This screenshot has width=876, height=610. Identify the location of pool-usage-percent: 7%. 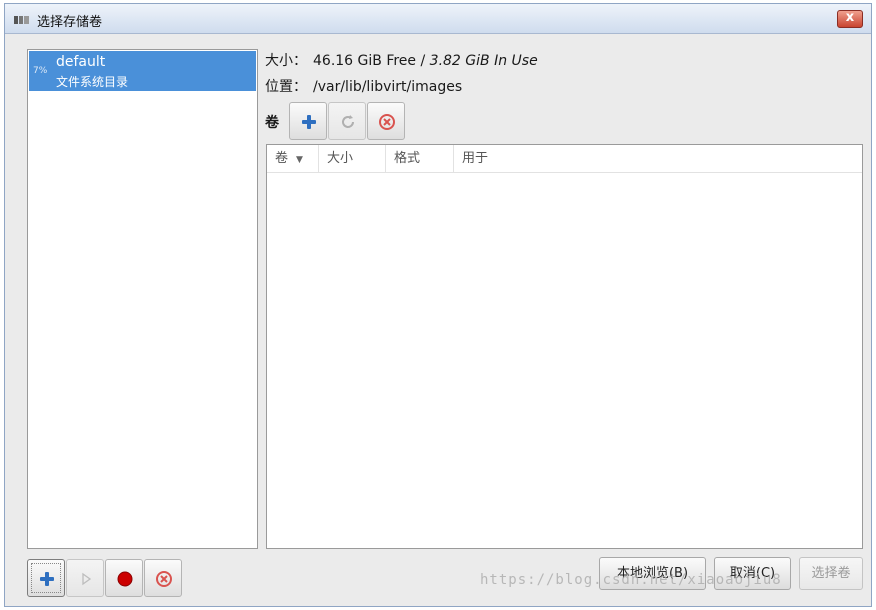
(40, 71).